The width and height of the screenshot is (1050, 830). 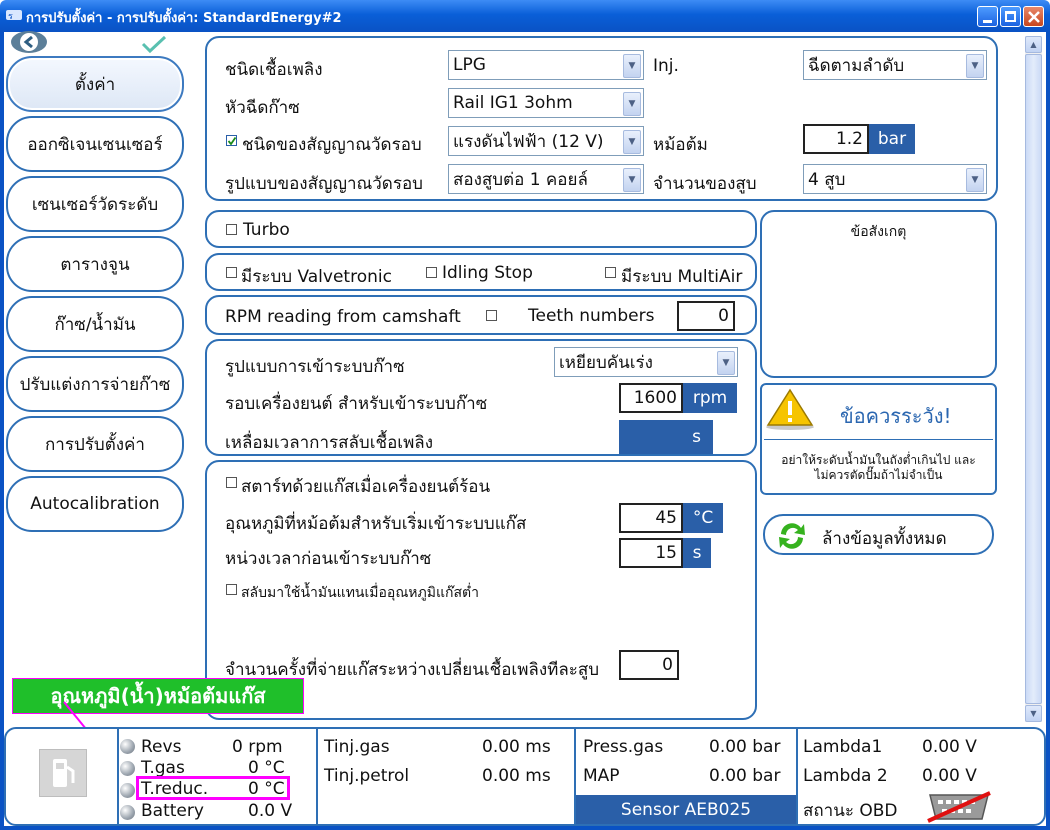 What do you see at coordinates (95, 384) in the screenshot?
I see `sidebar-item-gas-delivery: ปรับแต่งการจ่ายก๊าซ` at bounding box center [95, 384].